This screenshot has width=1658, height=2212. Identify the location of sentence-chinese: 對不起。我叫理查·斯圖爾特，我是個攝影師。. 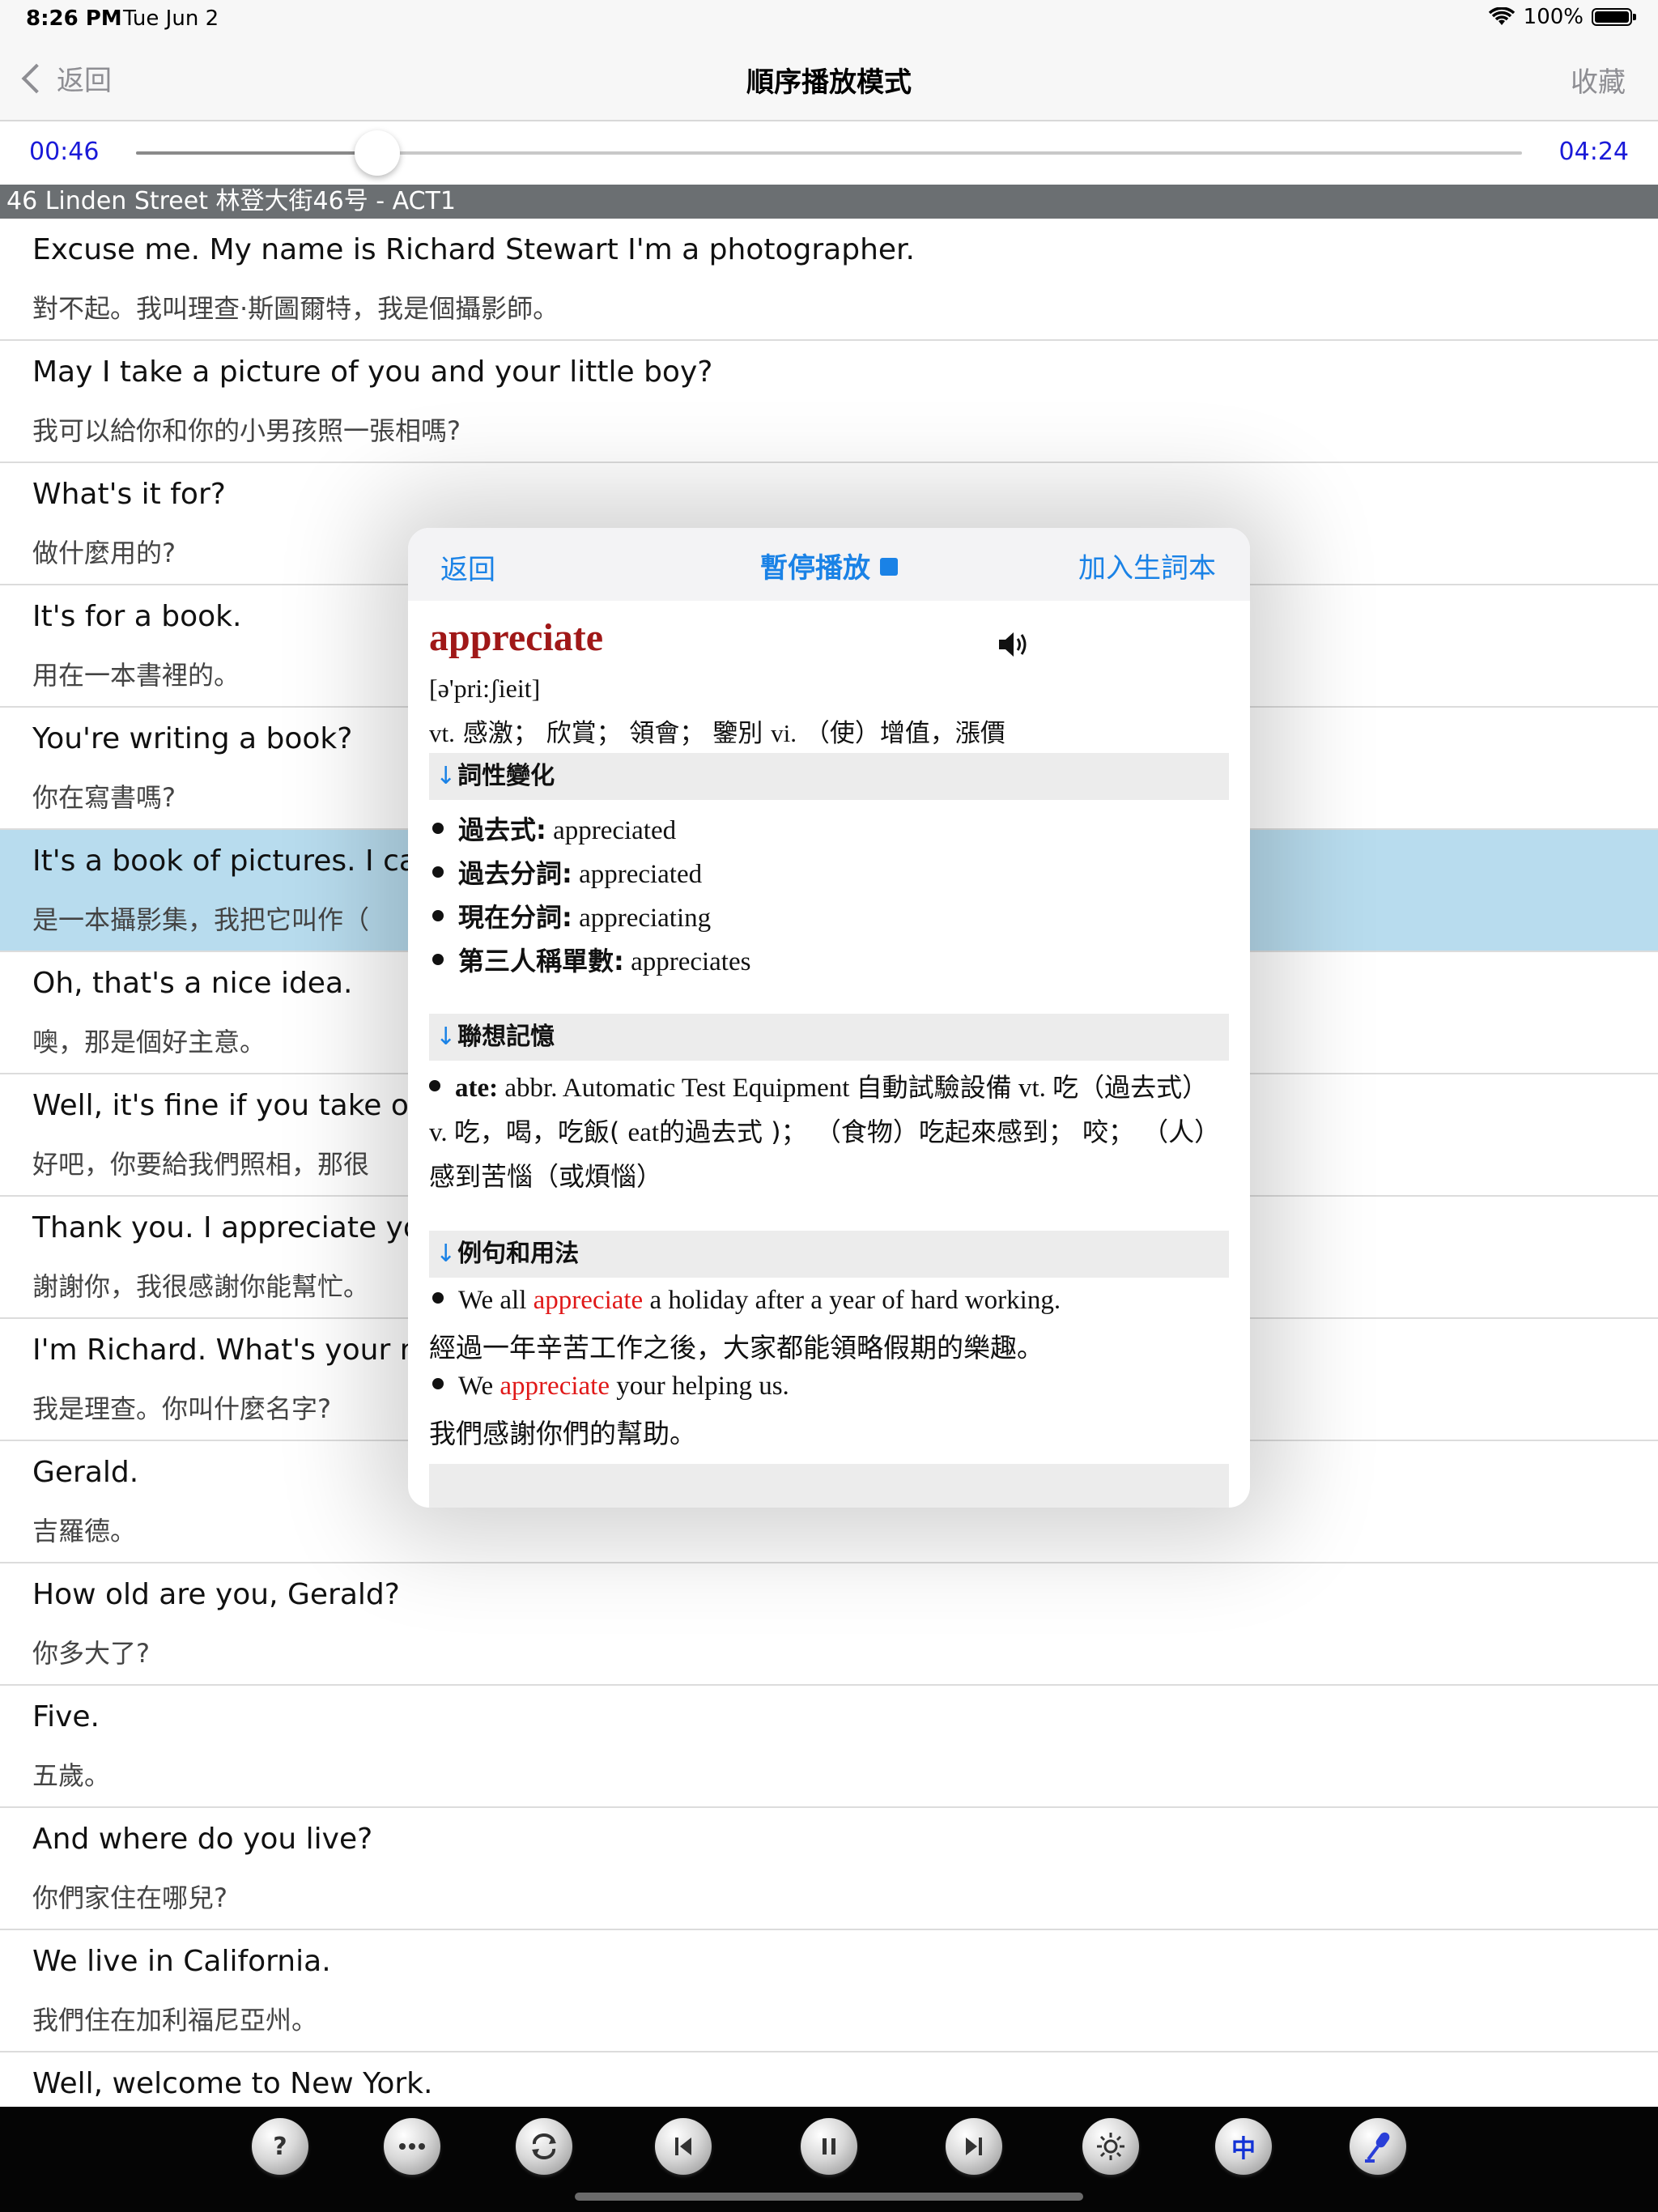
(295, 309).